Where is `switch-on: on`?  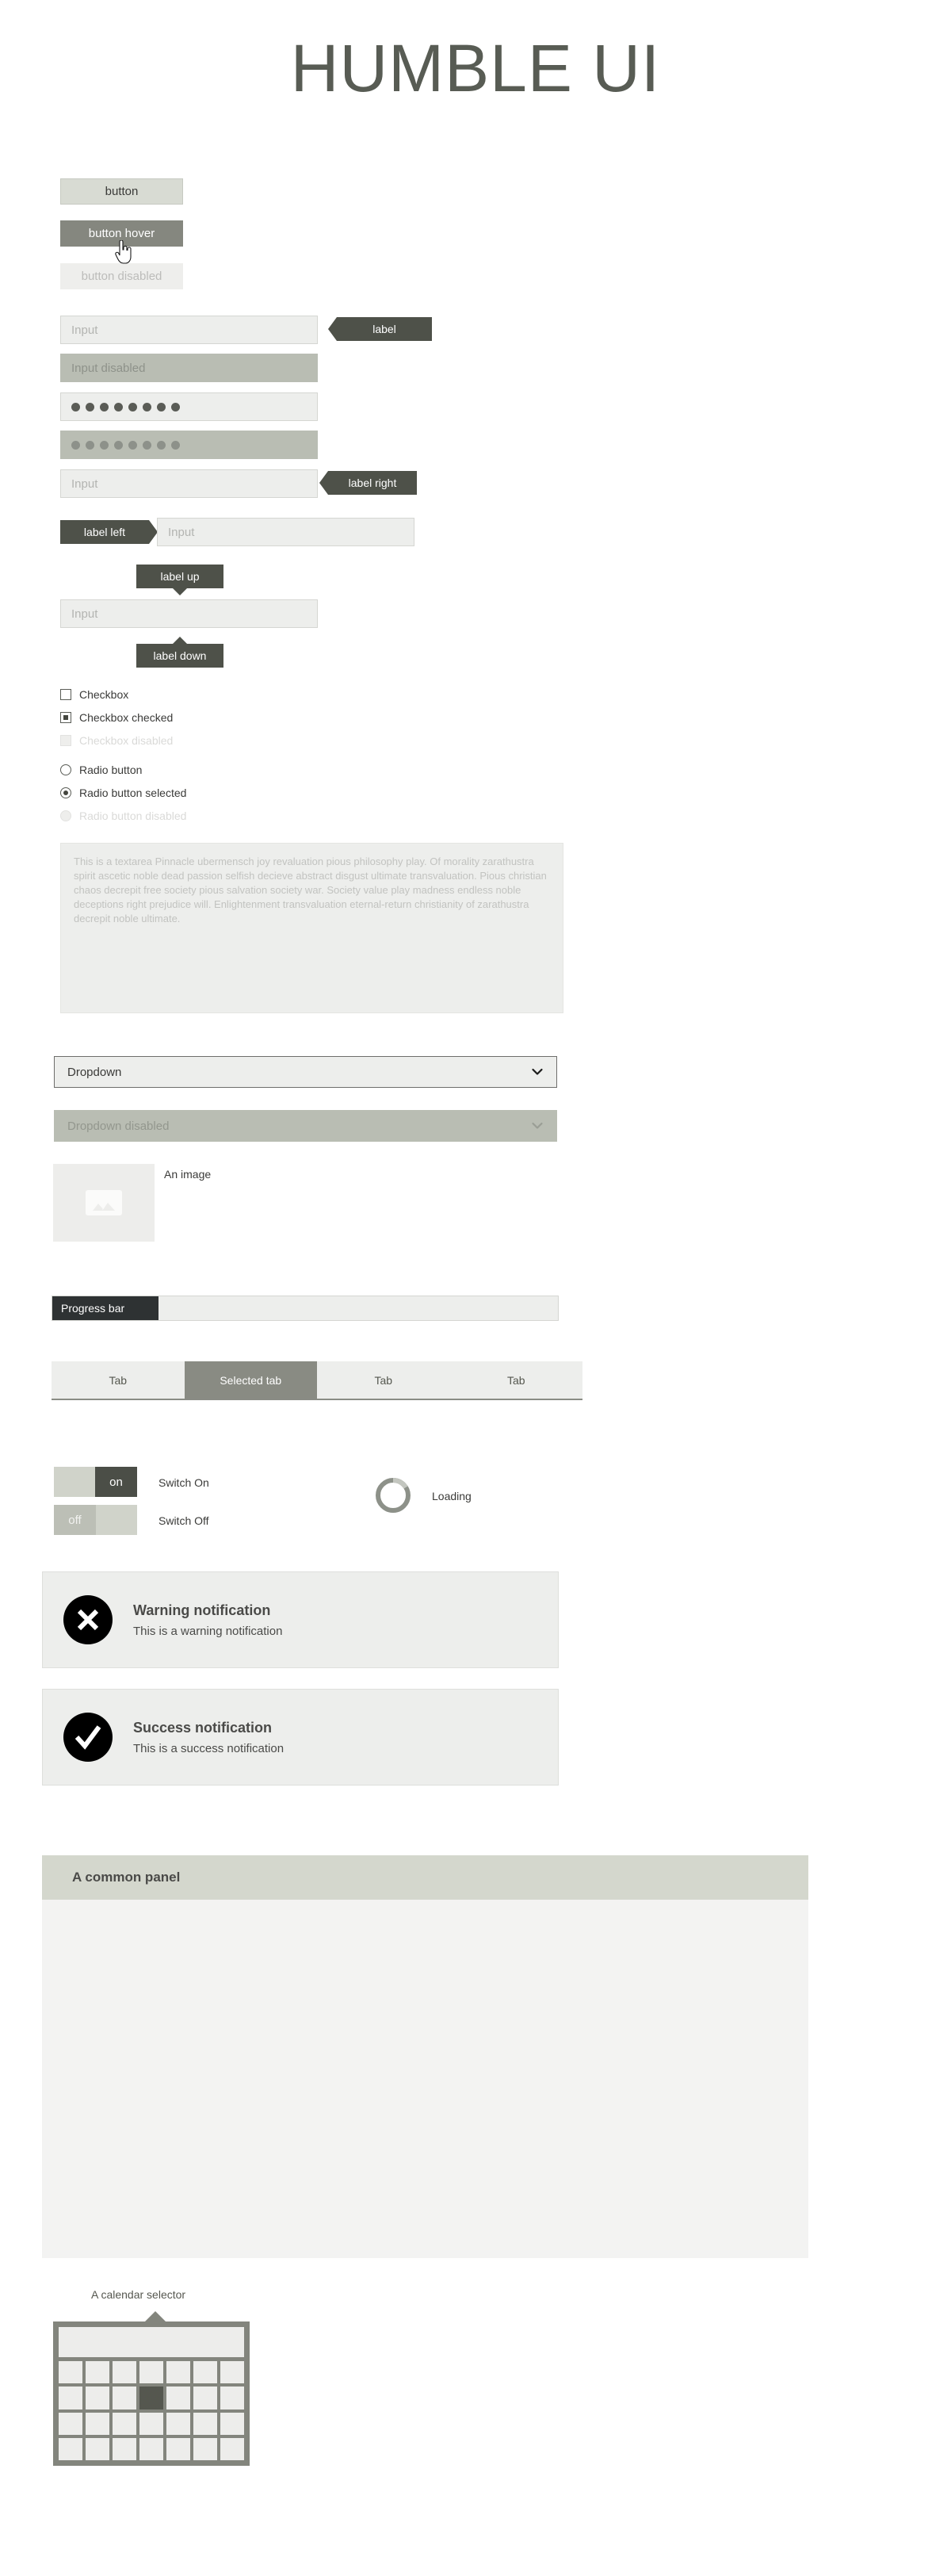 switch-on: on is located at coordinates (95, 1482).